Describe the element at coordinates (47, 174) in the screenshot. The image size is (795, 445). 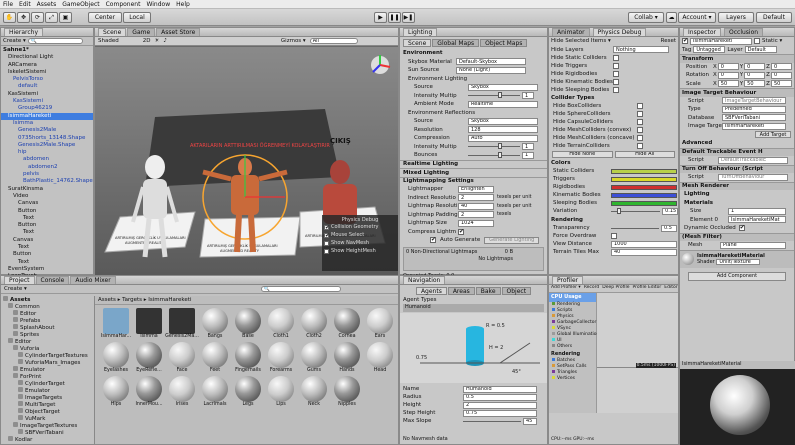
I see `hierarchy-item: pelvis` at that location.